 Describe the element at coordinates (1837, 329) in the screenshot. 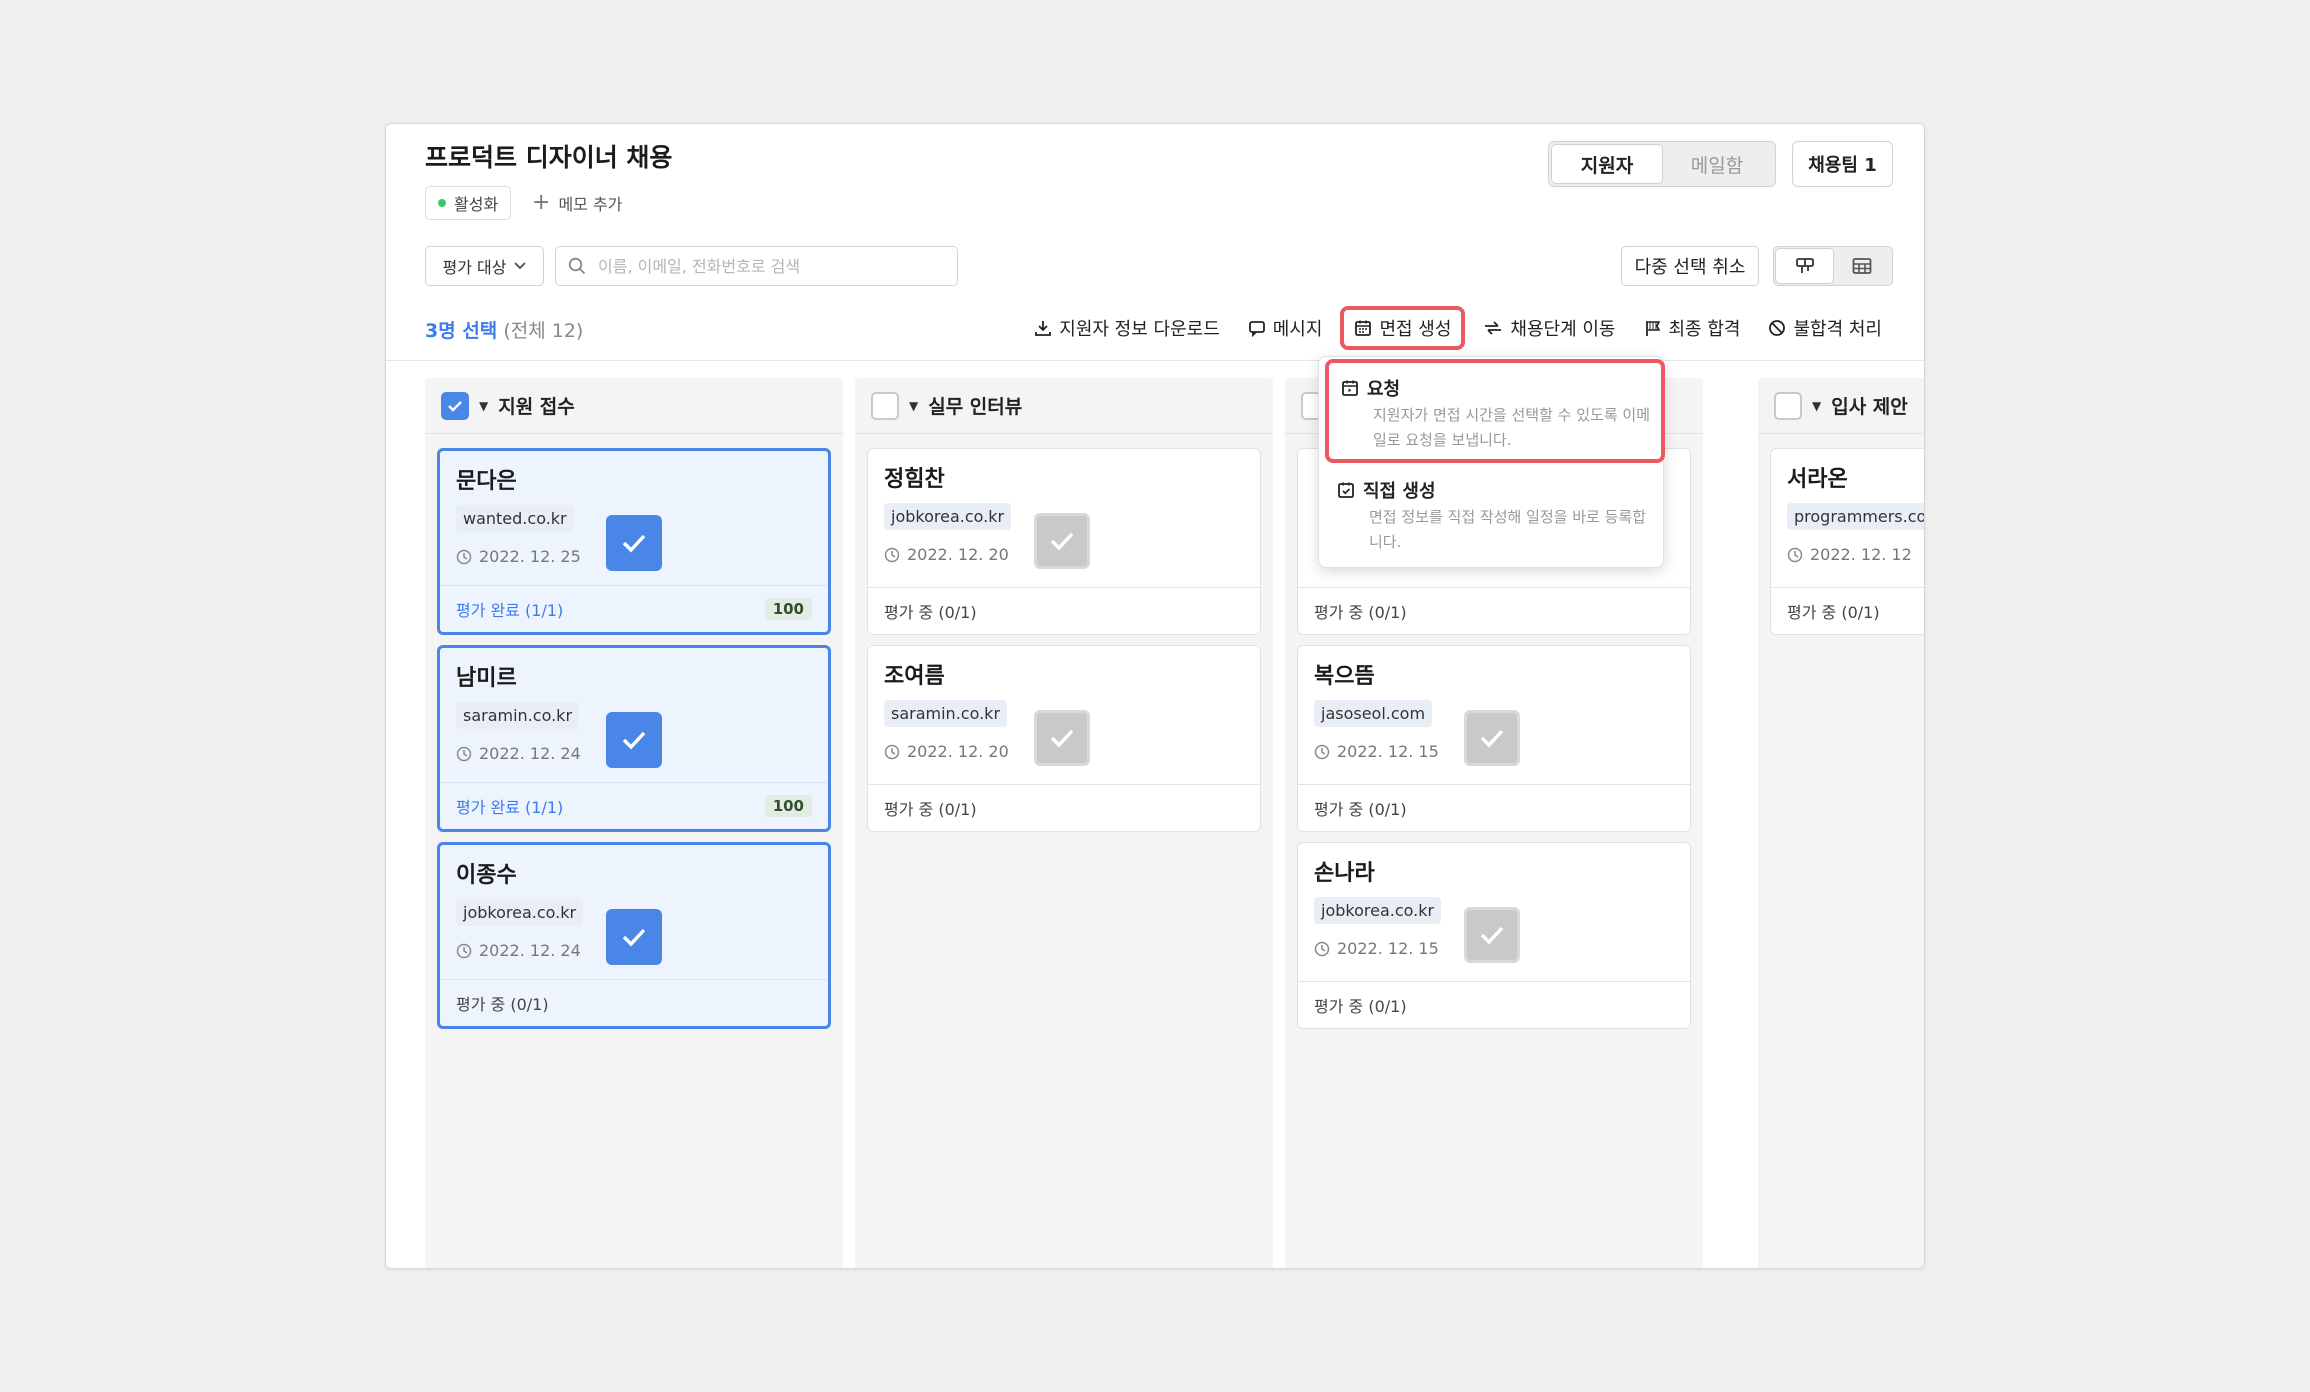

I see `reject-label: 불합격 처리` at that location.